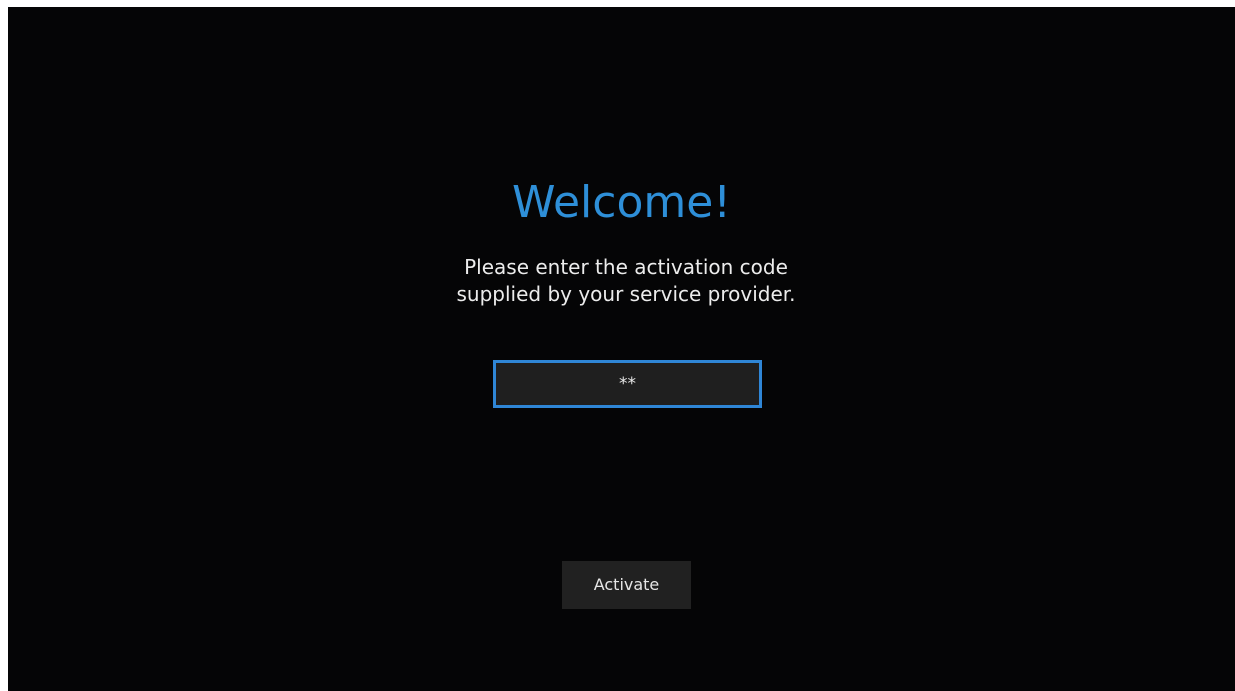 This screenshot has height=691, width=1235. What do you see at coordinates (626, 267) in the screenshot?
I see `instructions-line-1: Please enter the activation code` at bounding box center [626, 267].